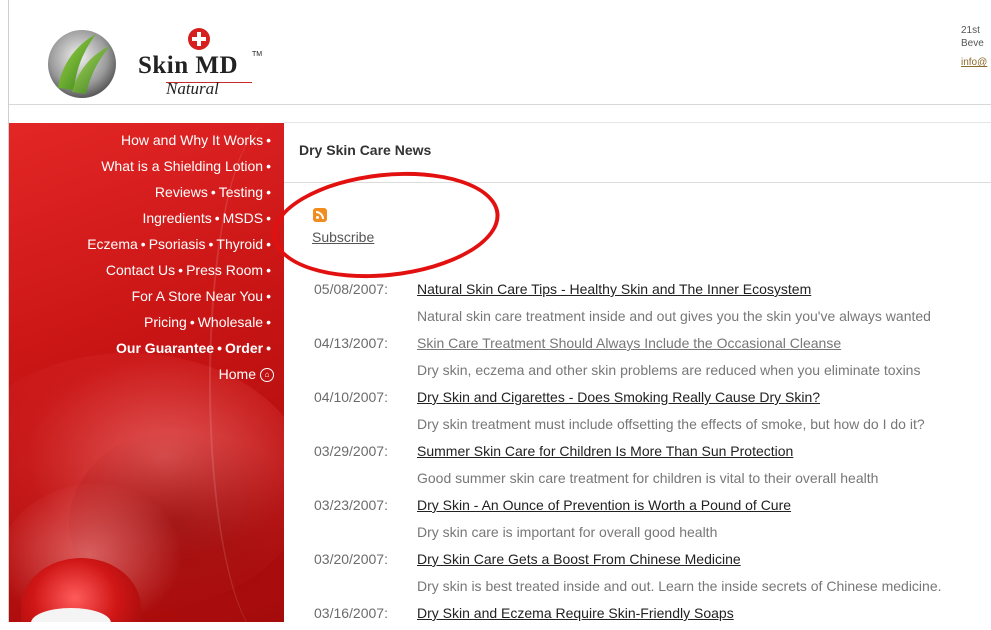  What do you see at coordinates (241, 192) in the screenshot?
I see `sidebar-nav-link: Testing` at bounding box center [241, 192].